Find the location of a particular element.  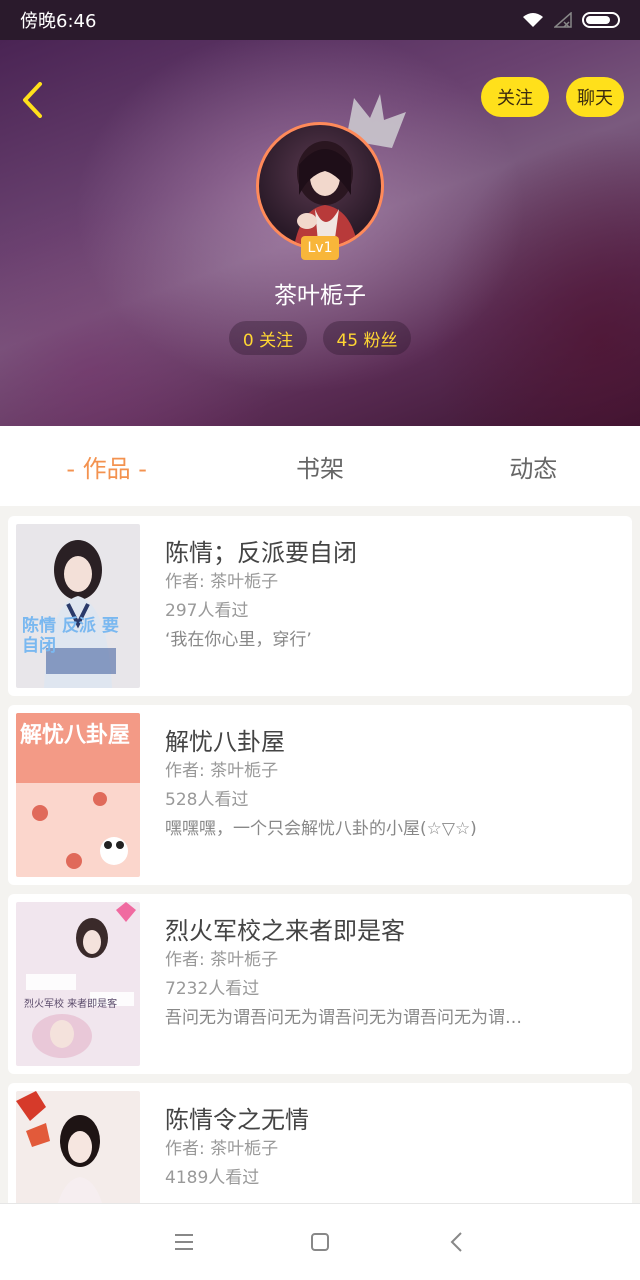

menu-button is located at coordinates (184, 1242).